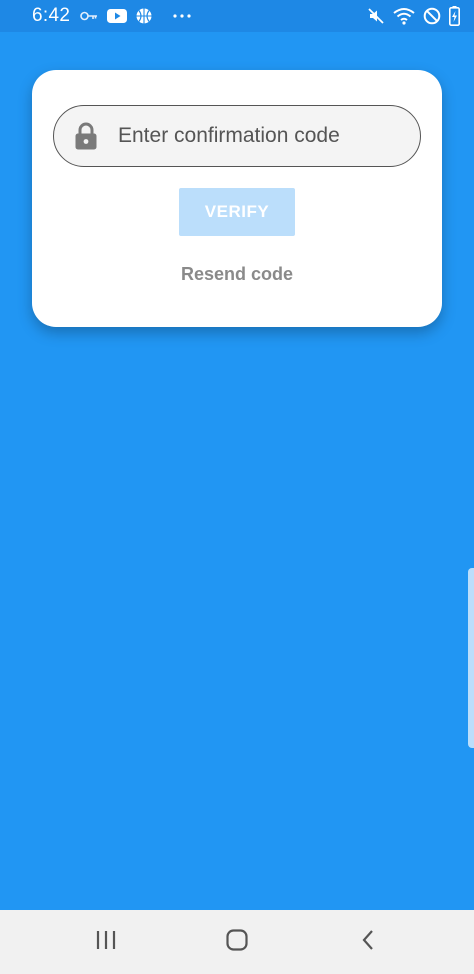  Describe the element at coordinates (182, 16) in the screenshot. I see `more-dots-icon` at that location.